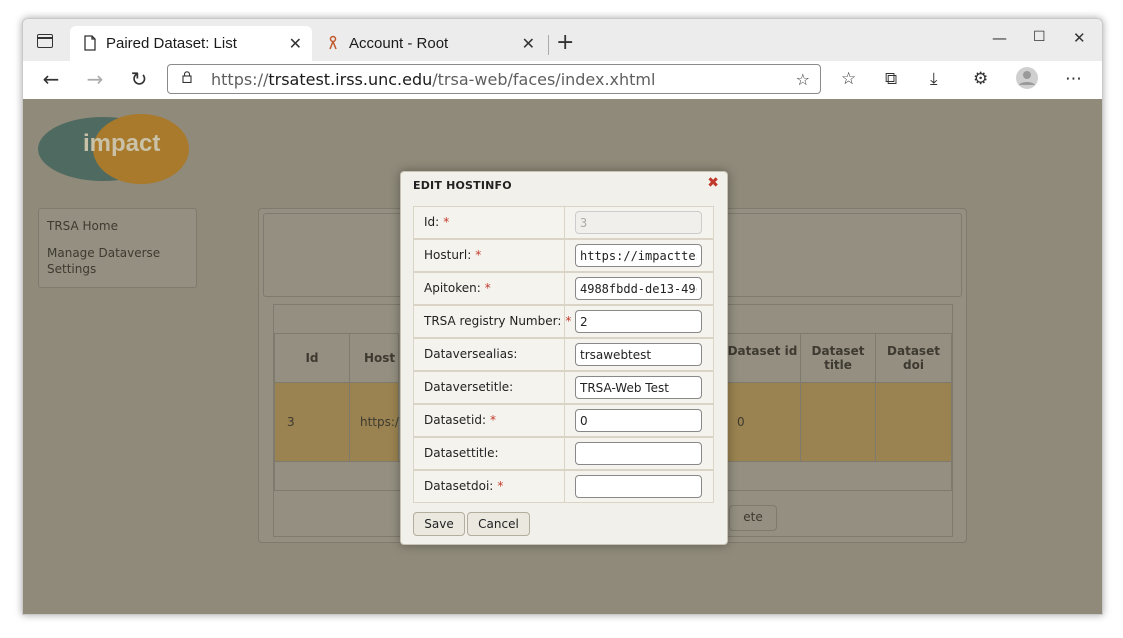  I want to click on label-datasettitle: Datasettitle:, so click(461, 453).